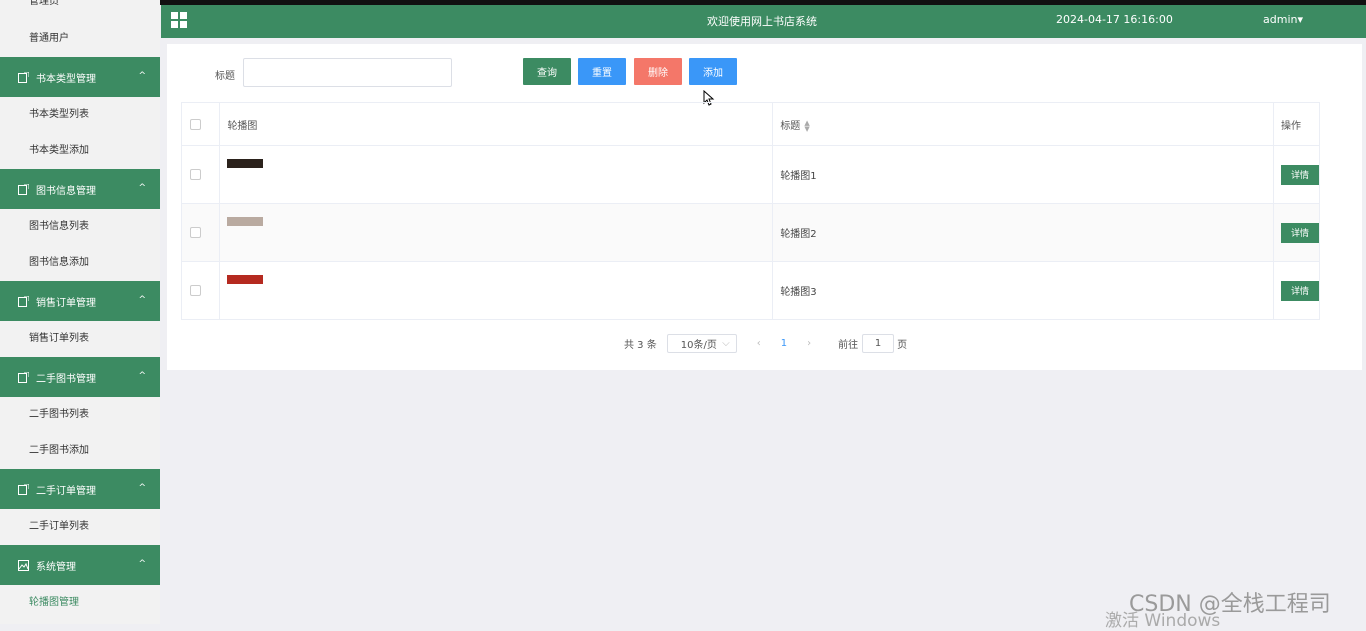  What do you see at coordinates (902, 345) in the screenshot?
I see `page-suffix: 页` at bounding box center [902, 345].